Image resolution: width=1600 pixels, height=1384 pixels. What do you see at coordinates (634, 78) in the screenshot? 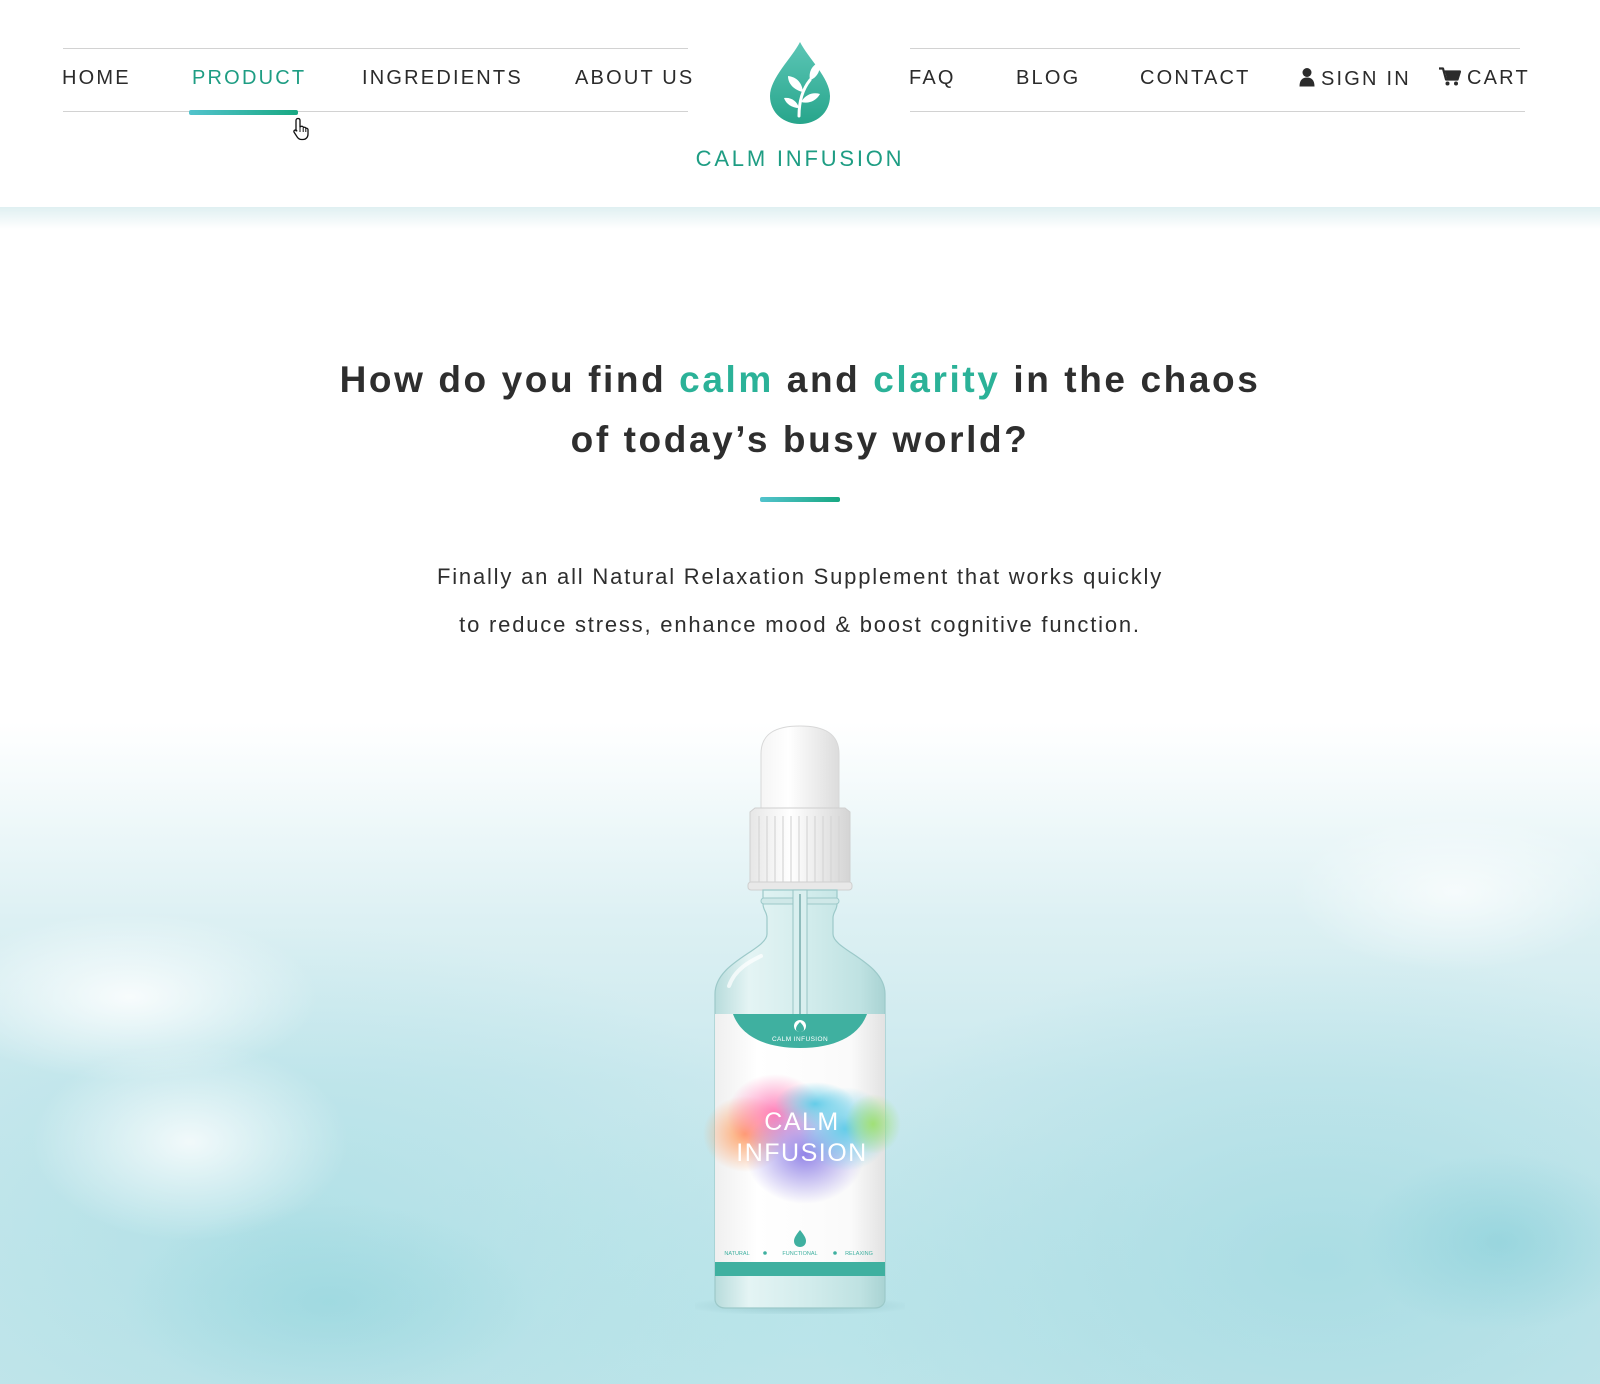
I see `nav-about-us: ABOUT US` at bounding box center [634, 78].